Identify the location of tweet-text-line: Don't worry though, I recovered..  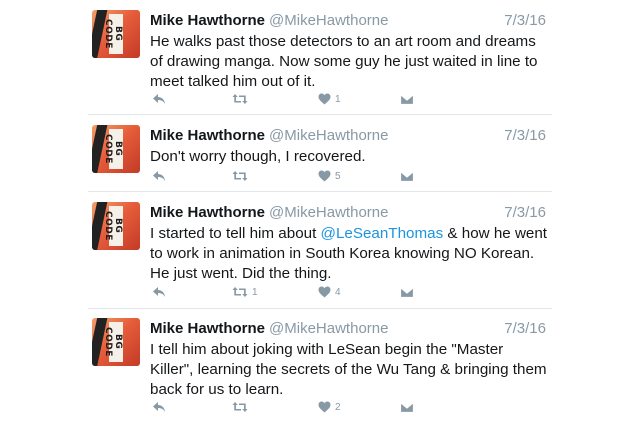
(258, 156).